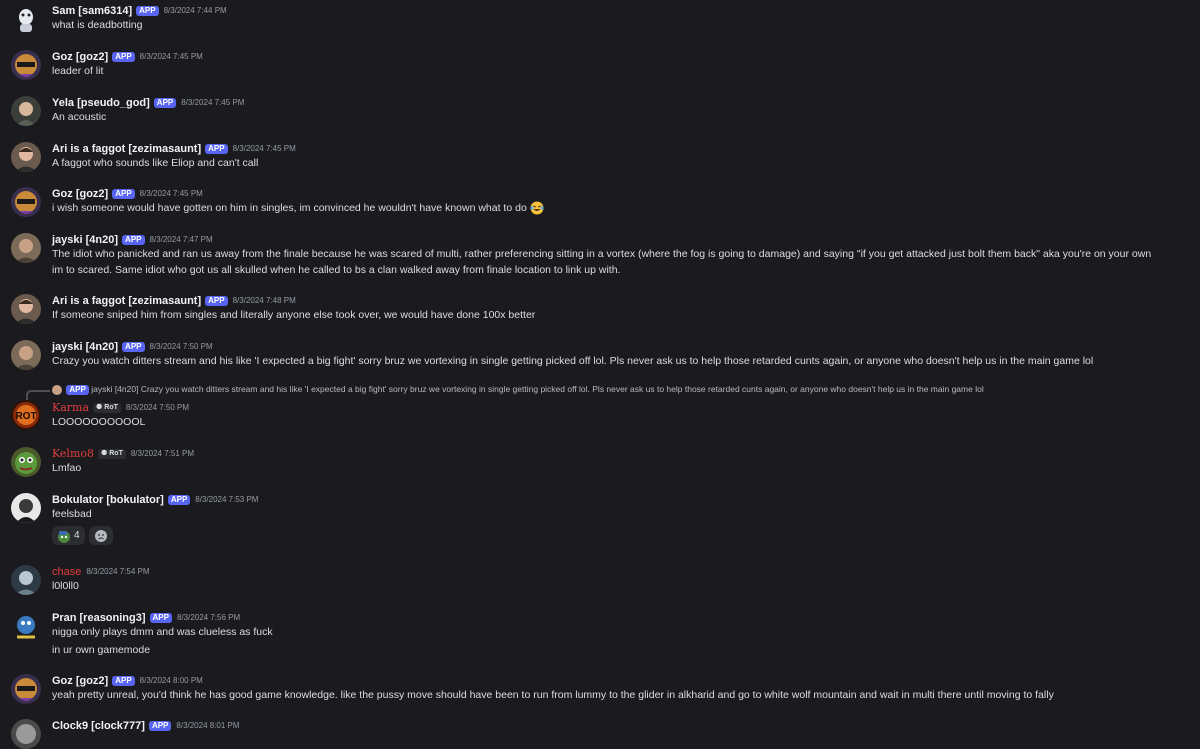 The height and width of the screenshot is (749, 1200). I want to click on message-text: Lmfao, so click(67, 468).